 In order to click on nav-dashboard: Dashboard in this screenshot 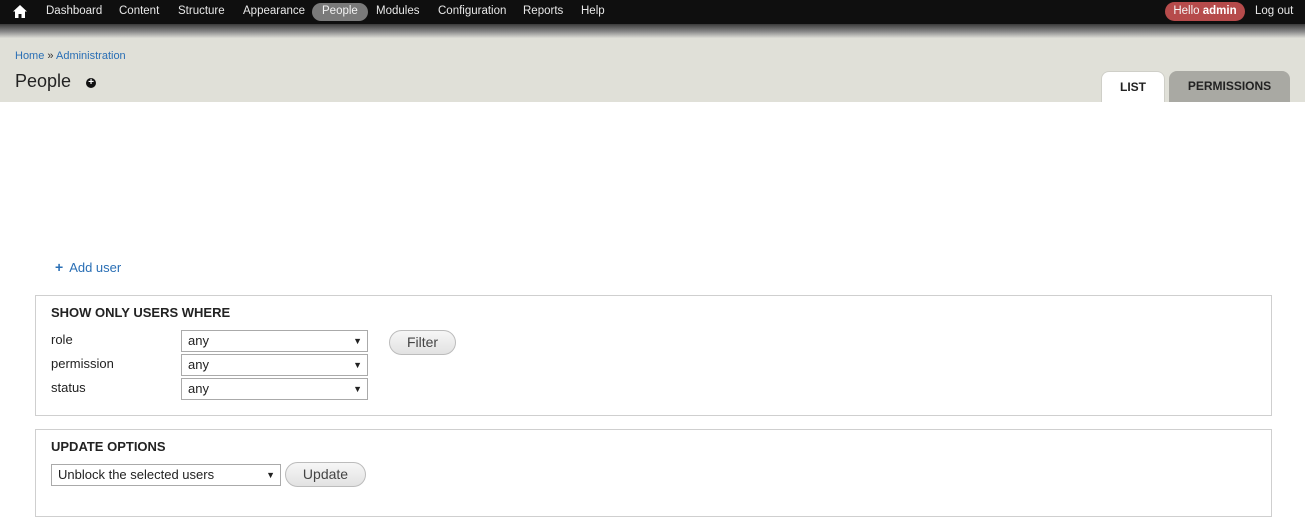, I will do `click(74, 12)`.